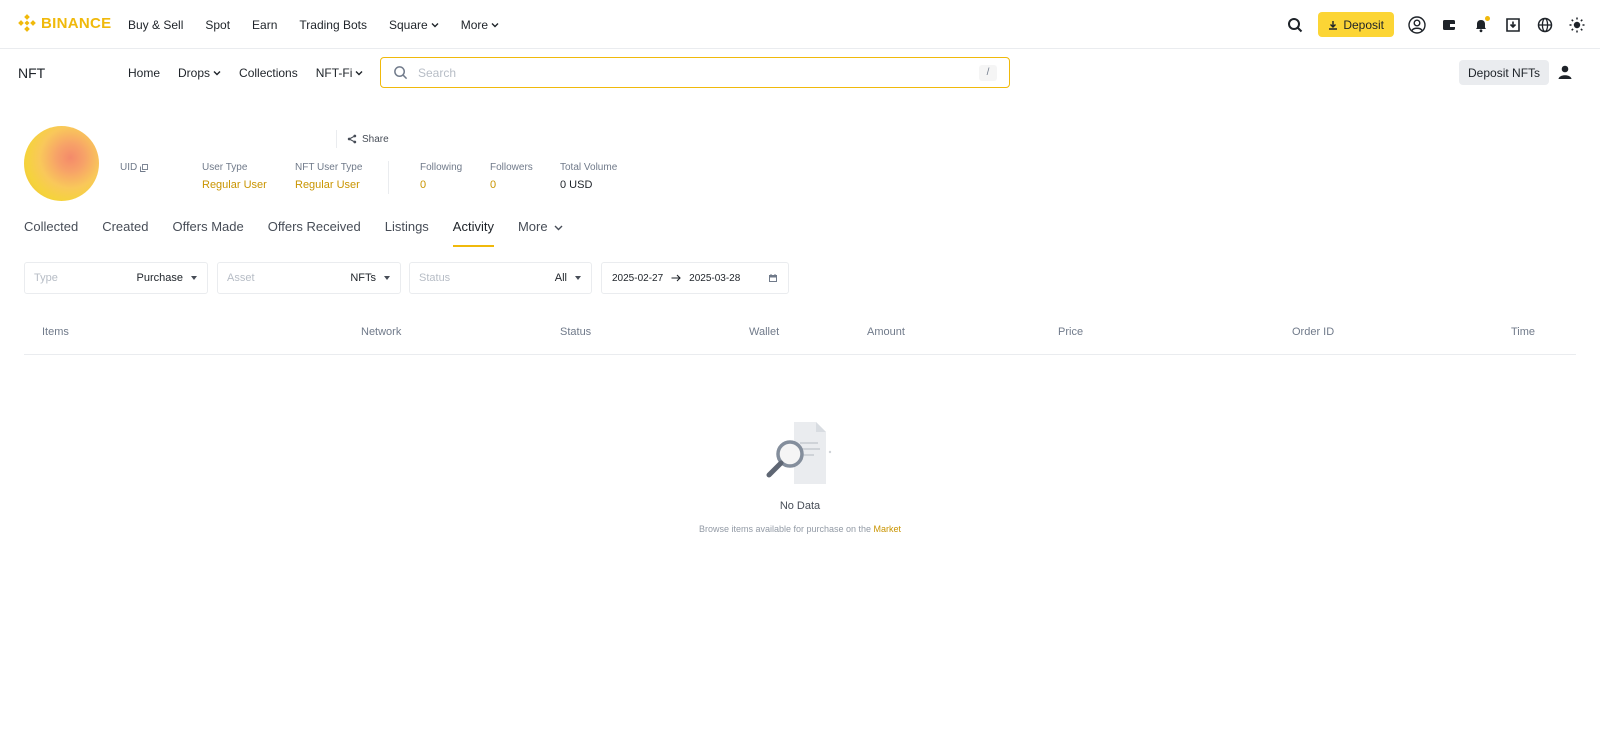 This screenshot has width=1600, height=743. Describe the element at coordinates (886, 332) in the screenshot. I see `column-amount: Amount` at that location.